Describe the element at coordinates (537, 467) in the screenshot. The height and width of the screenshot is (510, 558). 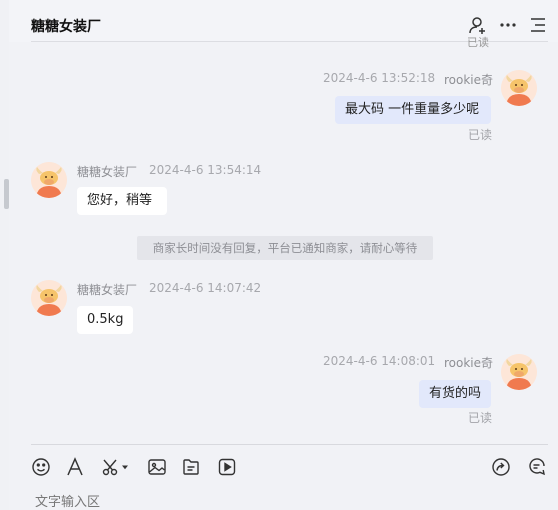
I see `quick-reply-icon` at that location.